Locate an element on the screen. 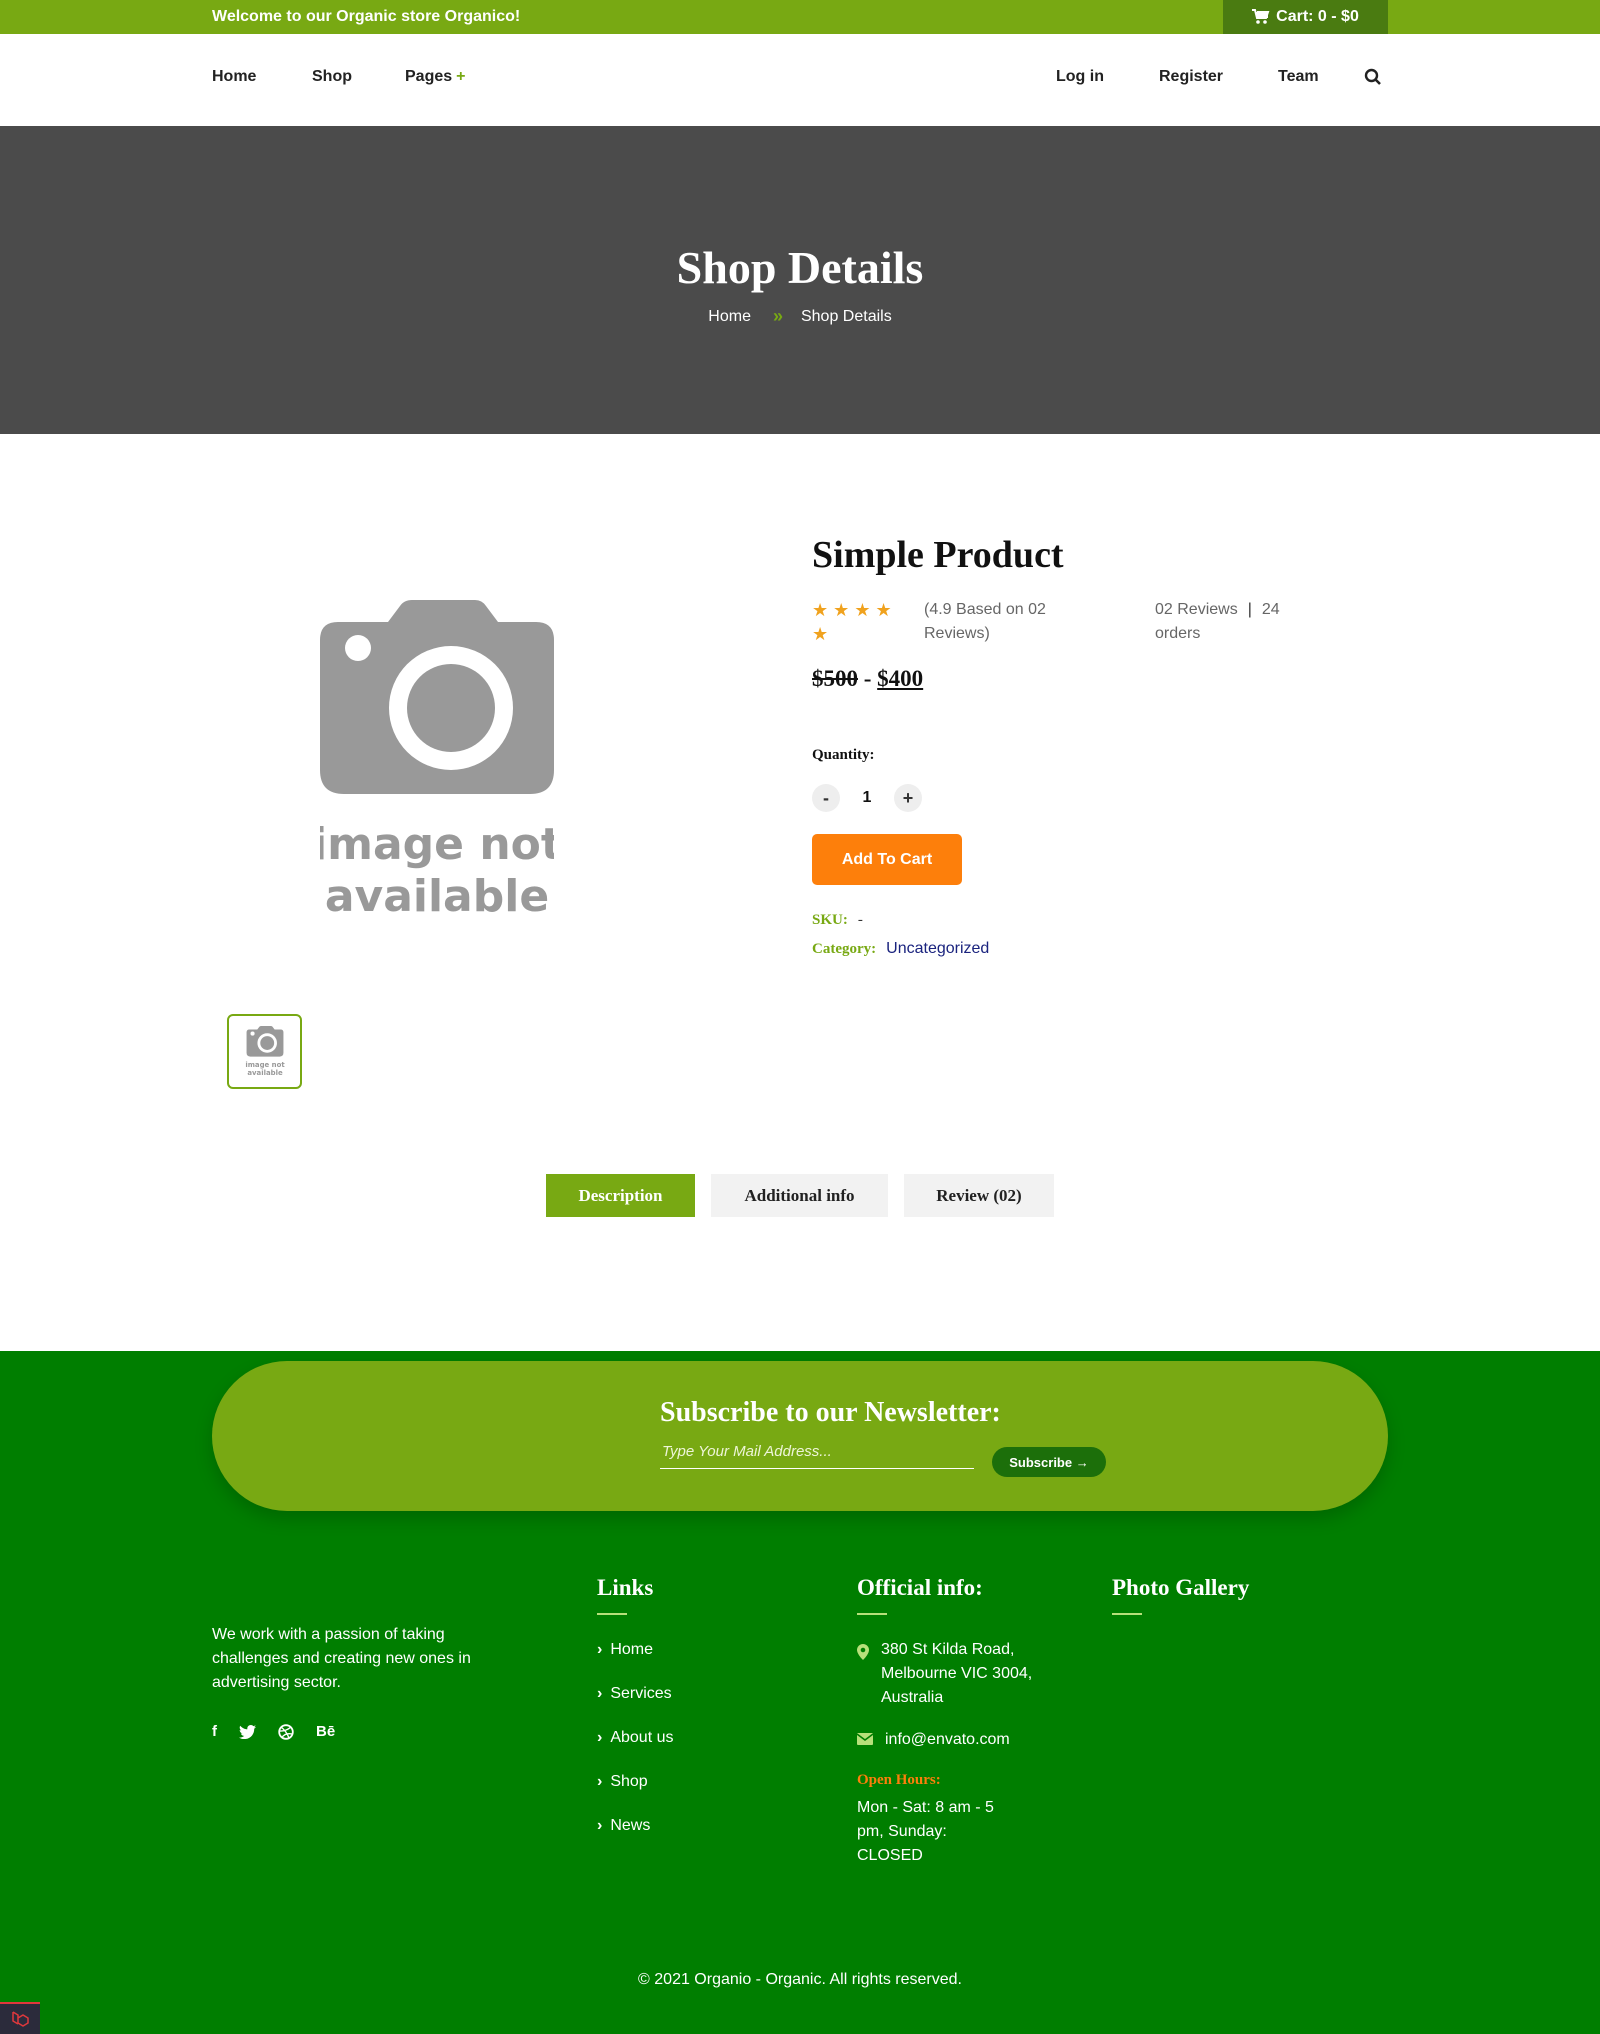 Image resolution: width=1600 pixels, height=2034 pixels. category-label: Category: is located at coordinates (844, 949).